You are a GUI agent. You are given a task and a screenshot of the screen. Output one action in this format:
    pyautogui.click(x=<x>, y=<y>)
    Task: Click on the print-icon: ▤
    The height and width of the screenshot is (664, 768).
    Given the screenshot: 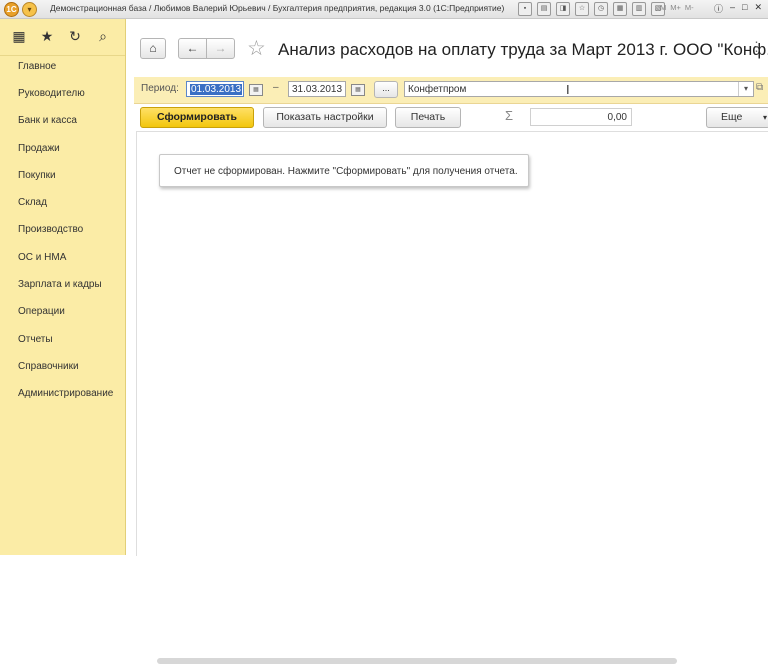 What is the action you would take?
    pyautogui.click(x=544, y=9)
    